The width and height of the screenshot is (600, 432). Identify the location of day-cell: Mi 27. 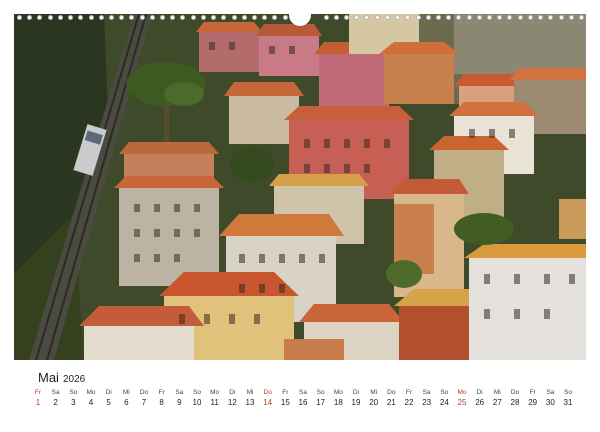
(497, 398).